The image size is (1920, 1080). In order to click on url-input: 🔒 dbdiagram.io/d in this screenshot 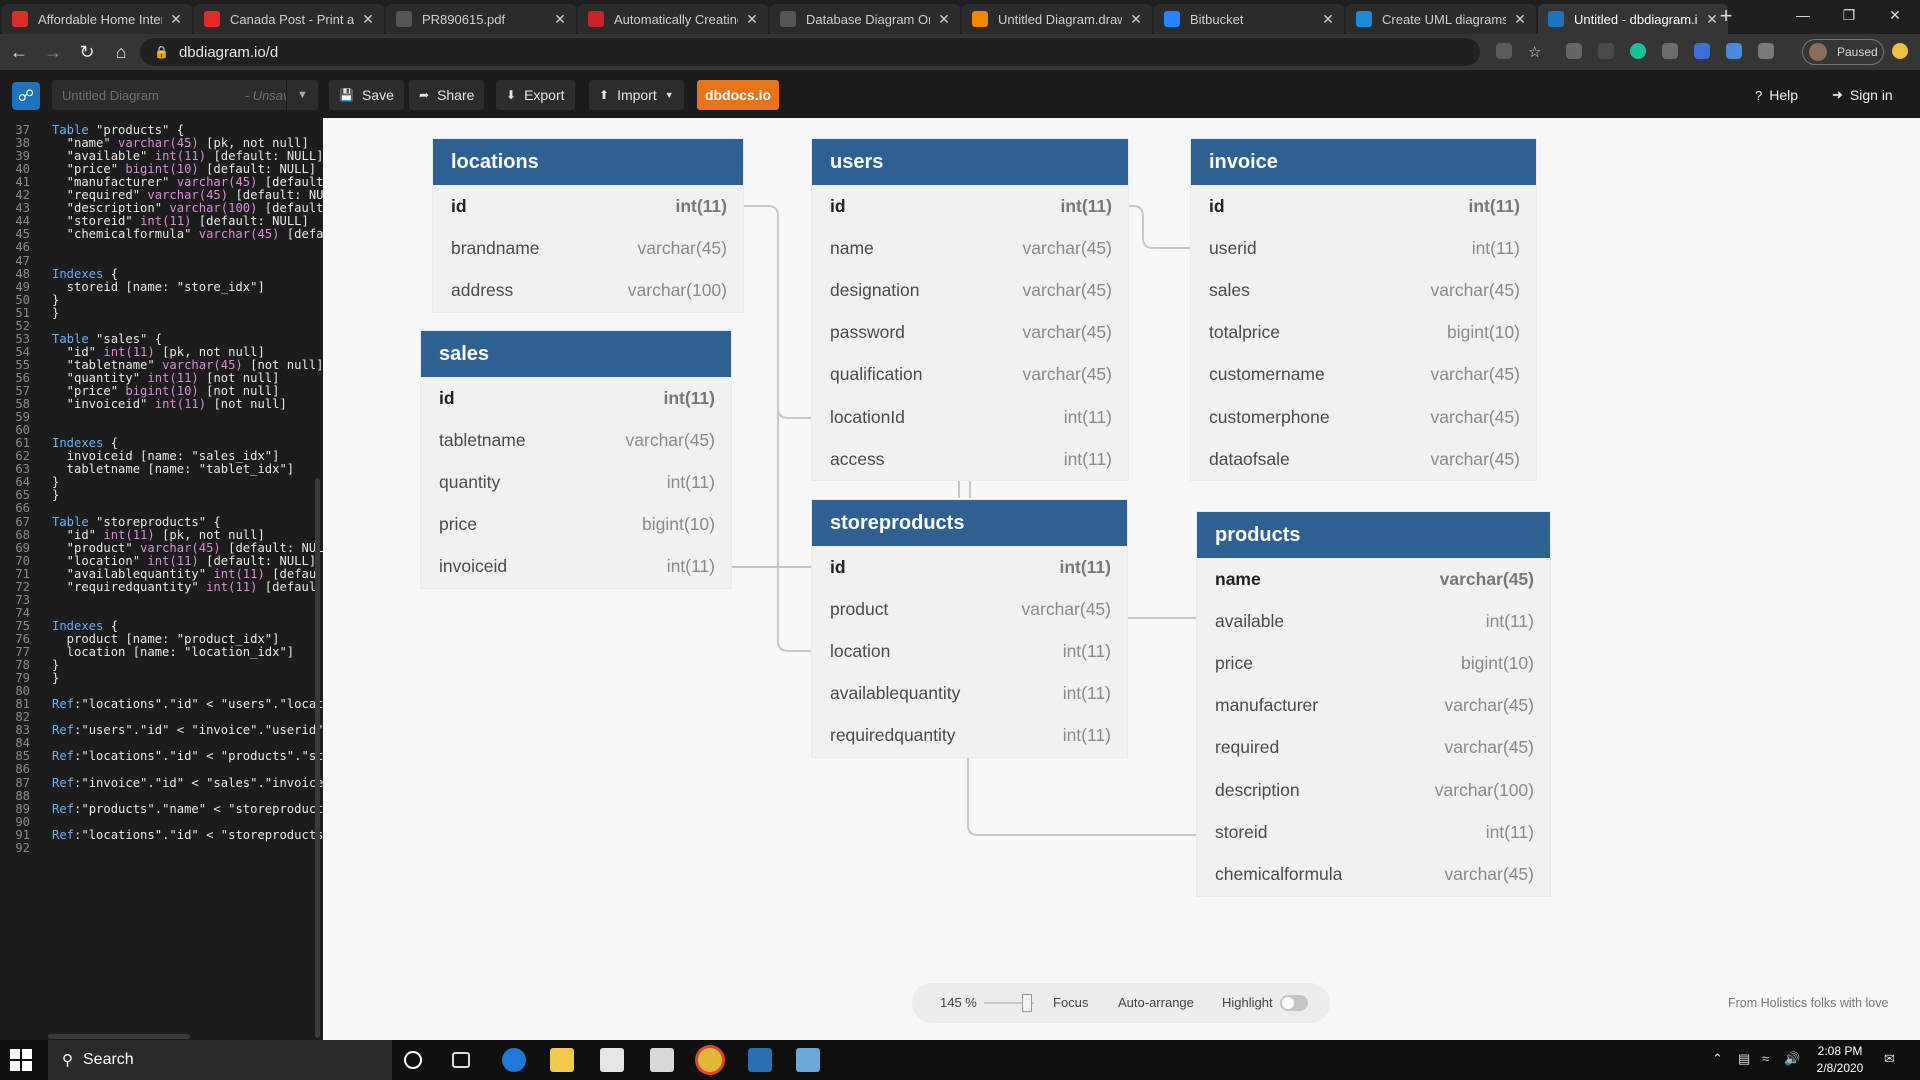, I will do `click(810, 52)`.